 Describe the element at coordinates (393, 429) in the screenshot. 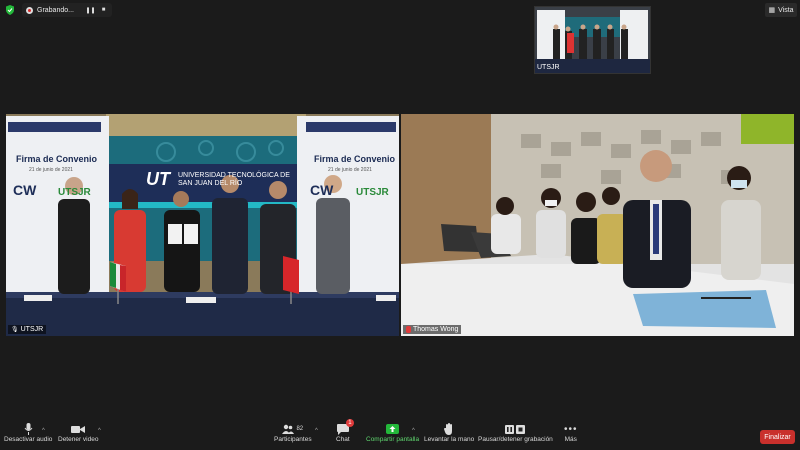

I see `share-screen-icon` at that location.